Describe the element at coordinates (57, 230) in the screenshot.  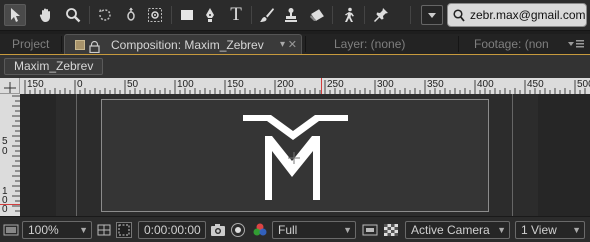
I see `magnification-dropdown: 100% ▼` at that location.